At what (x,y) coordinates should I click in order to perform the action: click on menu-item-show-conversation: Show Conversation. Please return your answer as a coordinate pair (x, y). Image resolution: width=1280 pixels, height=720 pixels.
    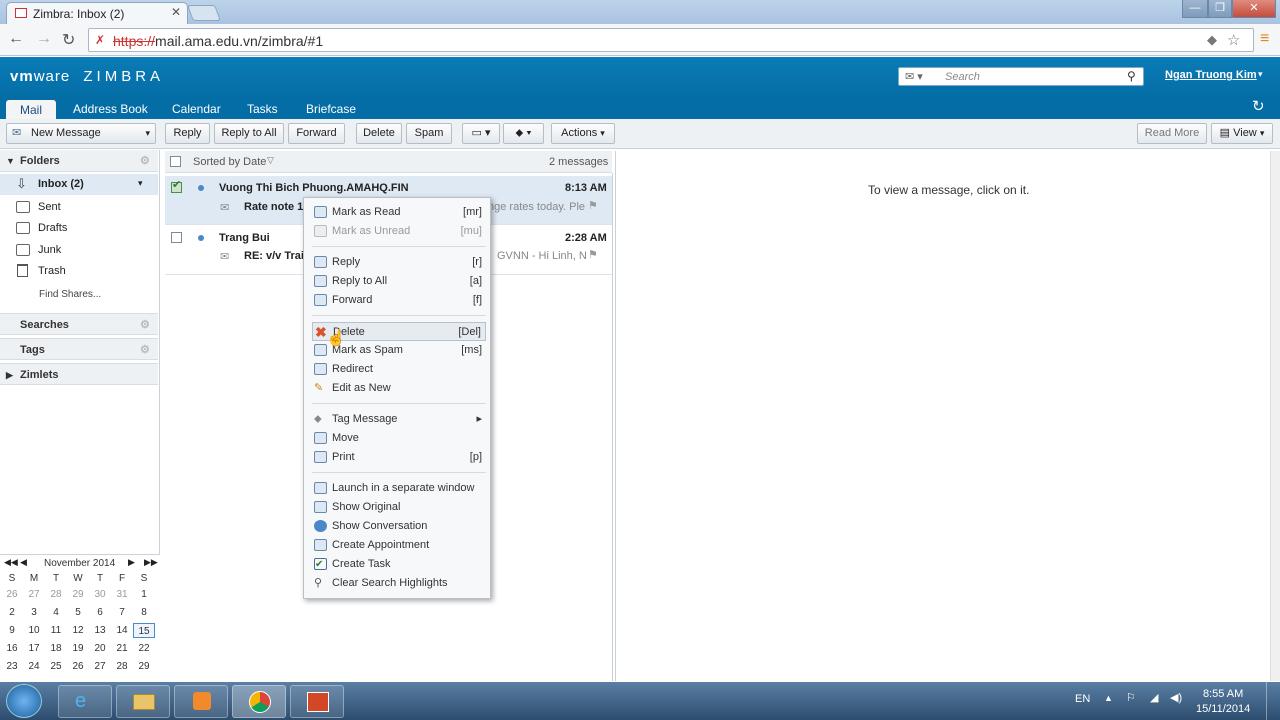
    Looking at the image, I should click on (399, 526).